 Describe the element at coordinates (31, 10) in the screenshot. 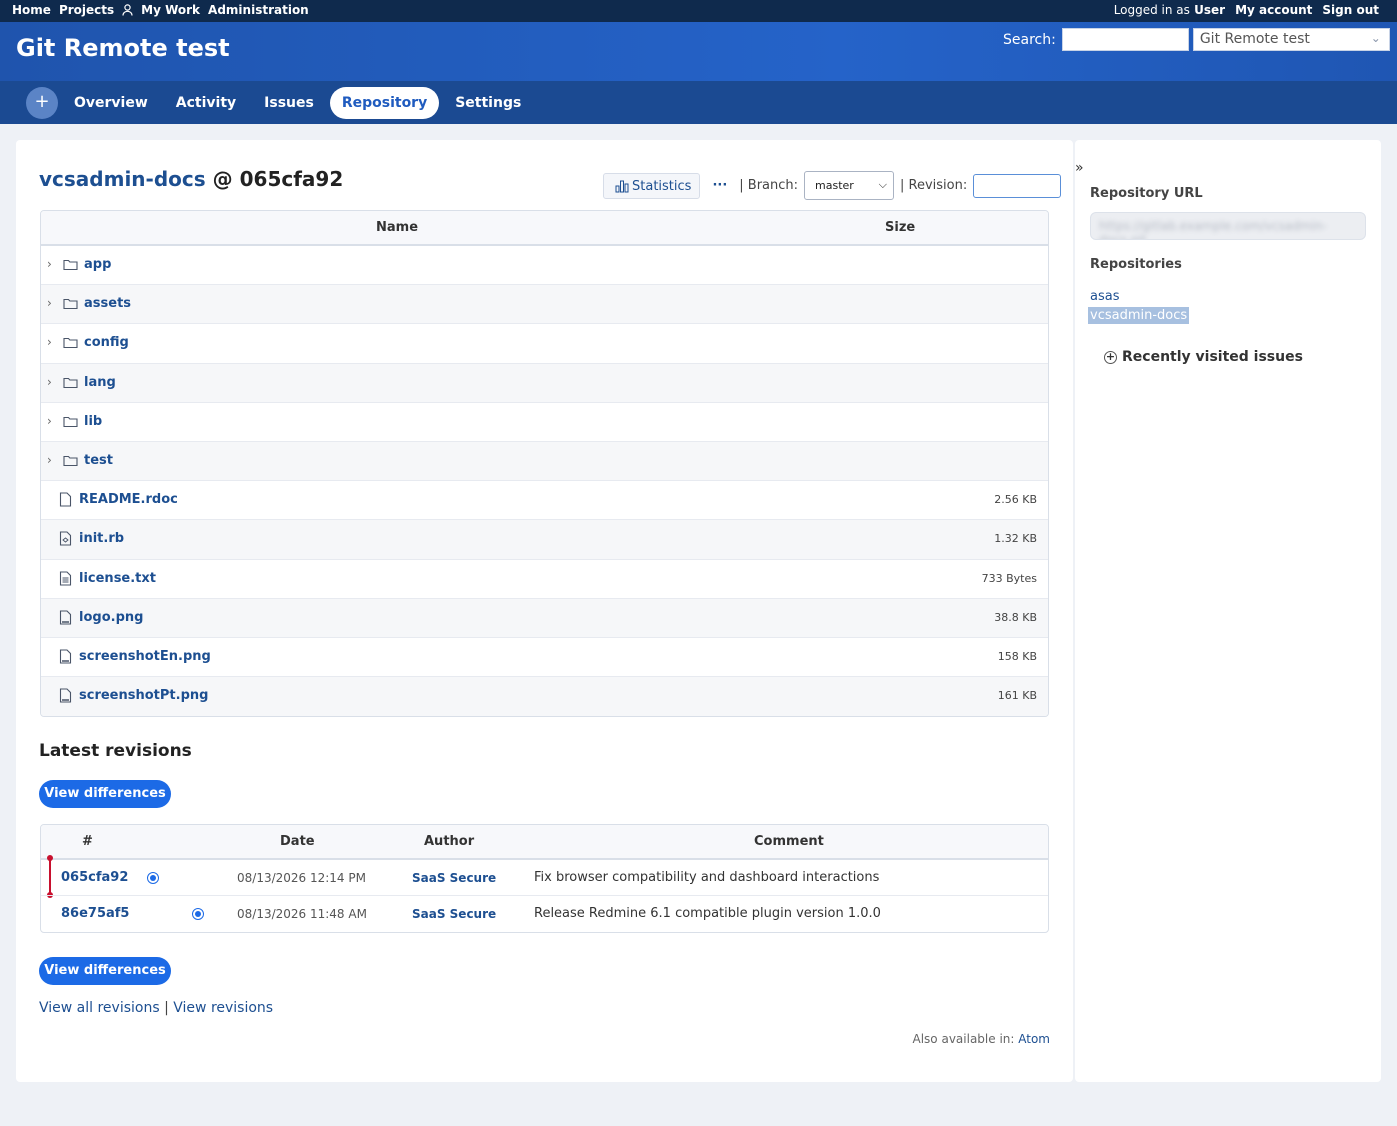

I see `top-menu-home-link: Home` at that location.